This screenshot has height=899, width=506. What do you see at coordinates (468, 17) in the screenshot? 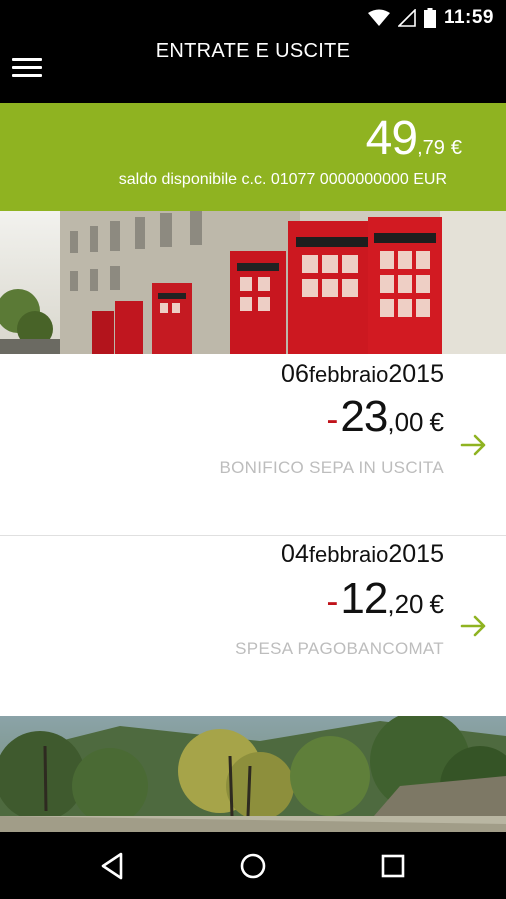
I see `status-time: 11:59` at bounding box center [468, 17].